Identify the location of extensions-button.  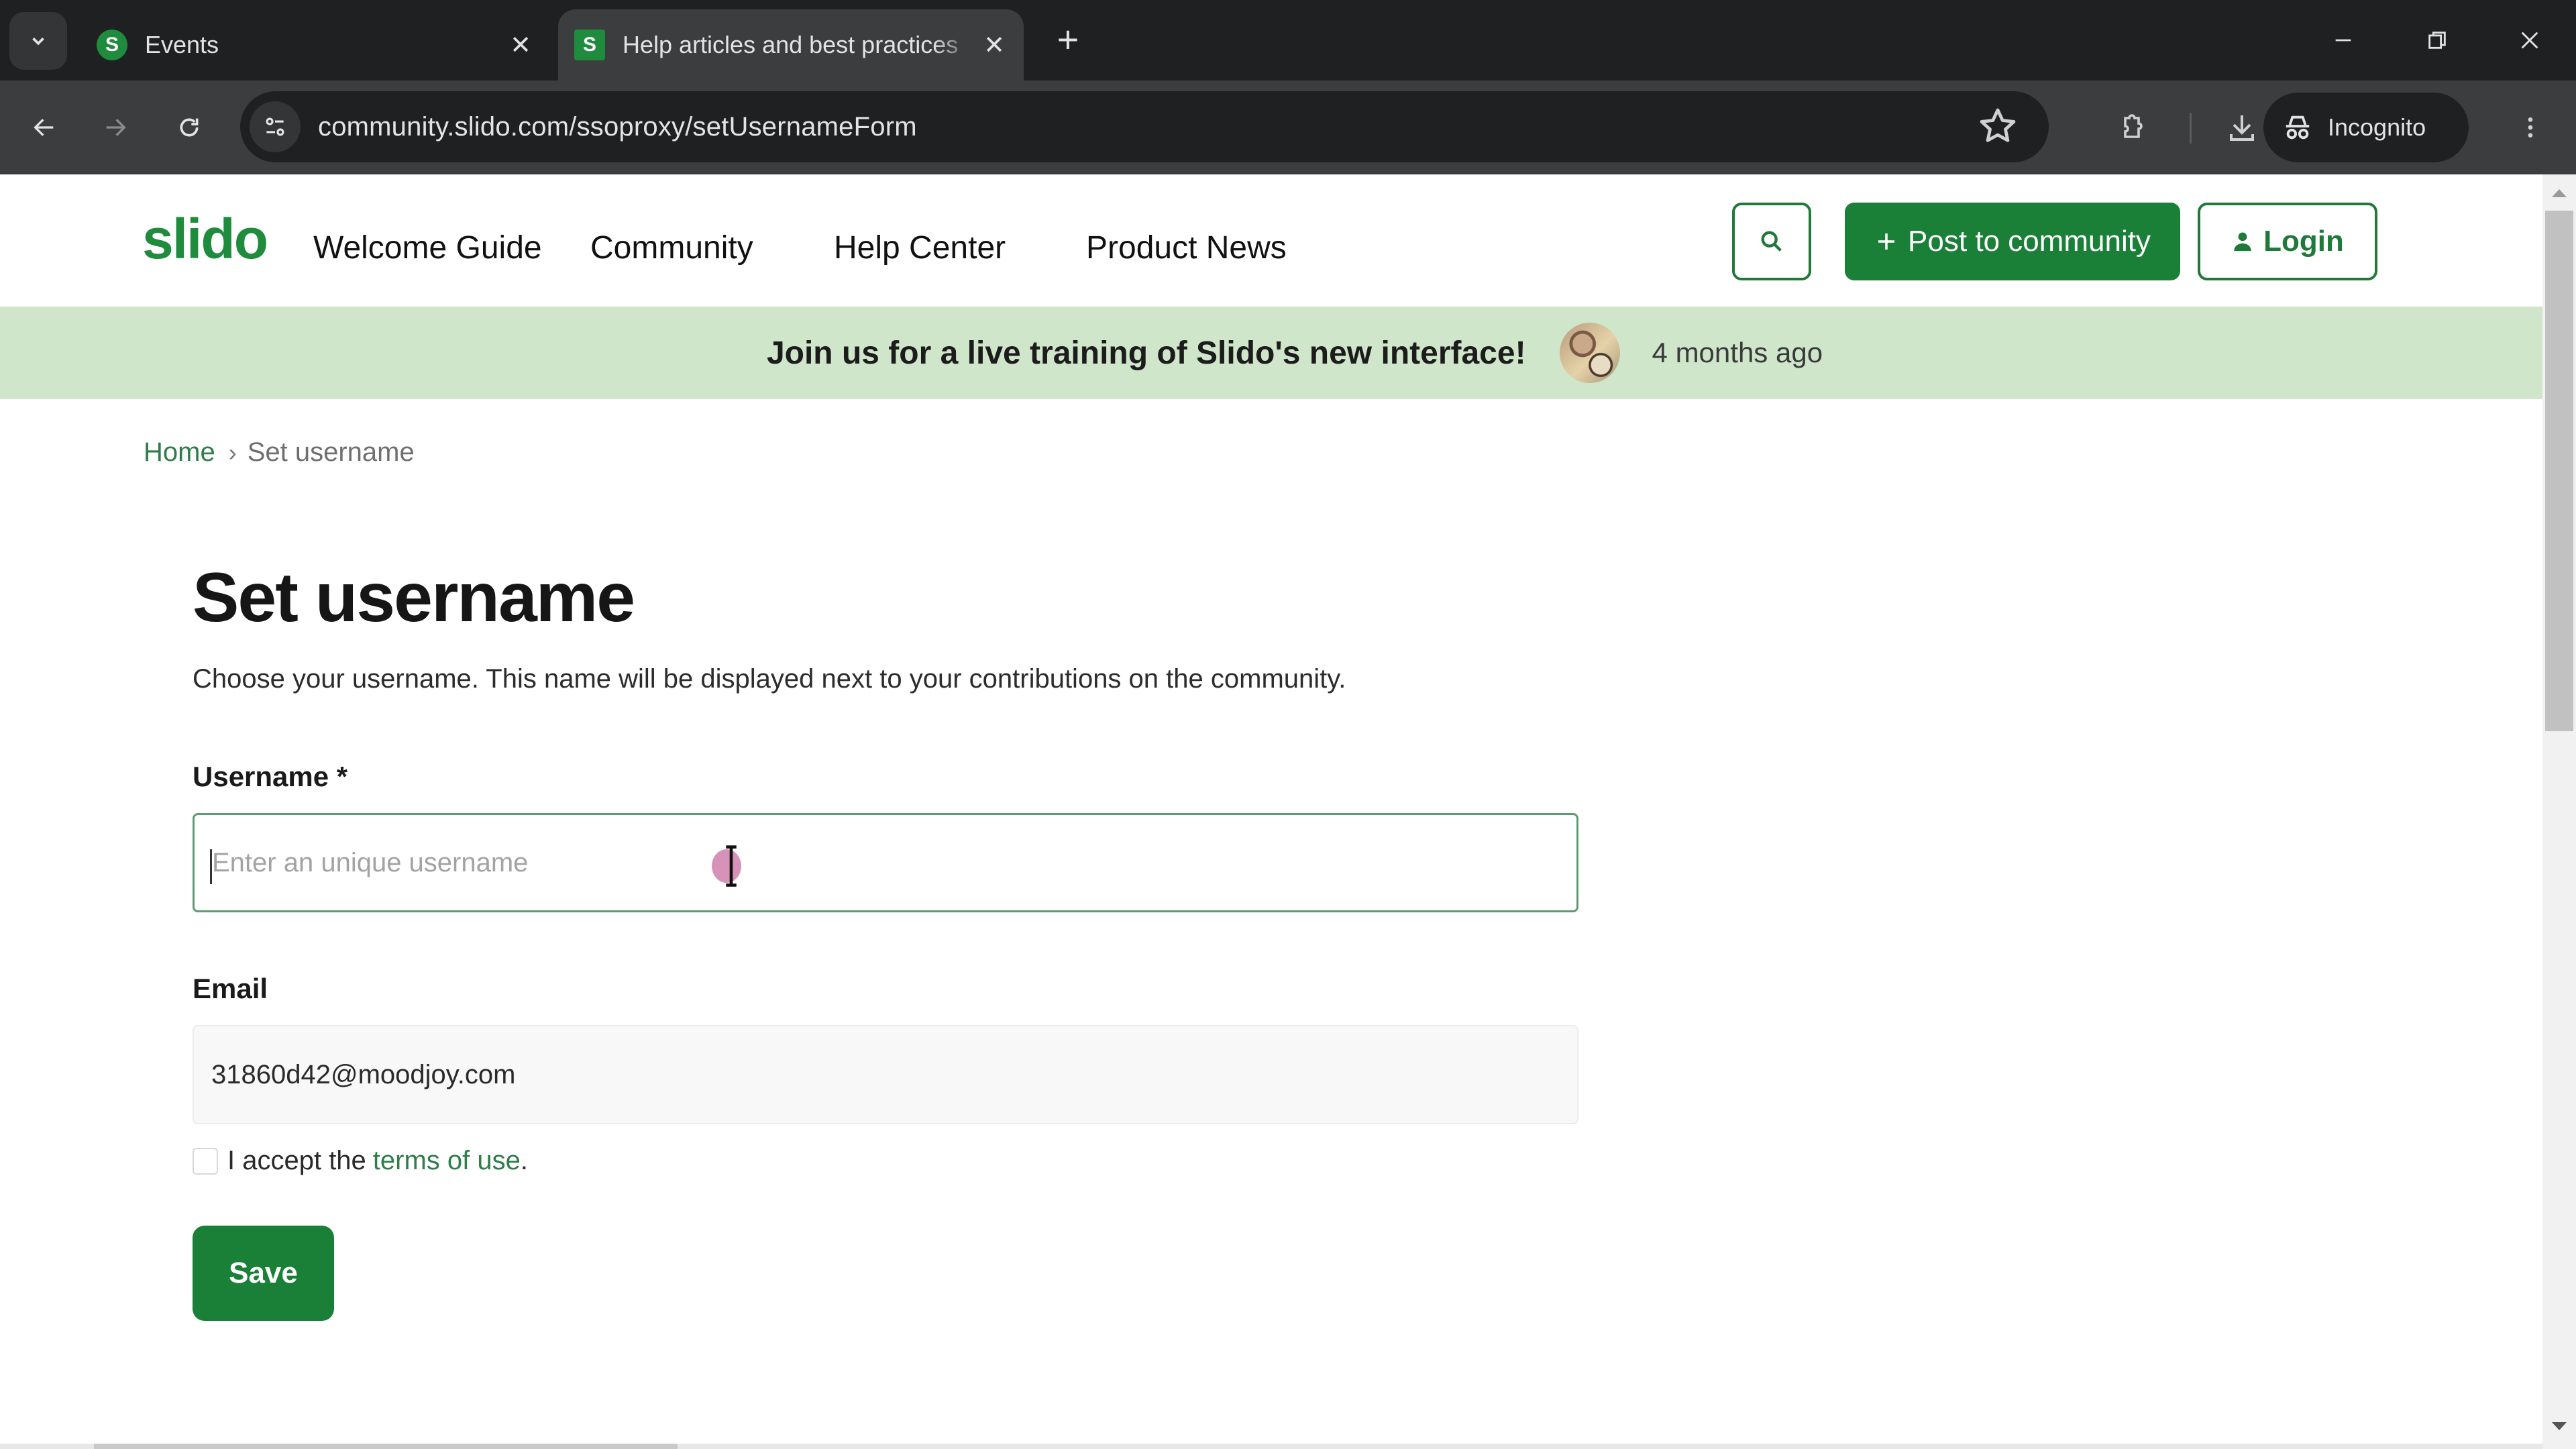
(2133, 127).